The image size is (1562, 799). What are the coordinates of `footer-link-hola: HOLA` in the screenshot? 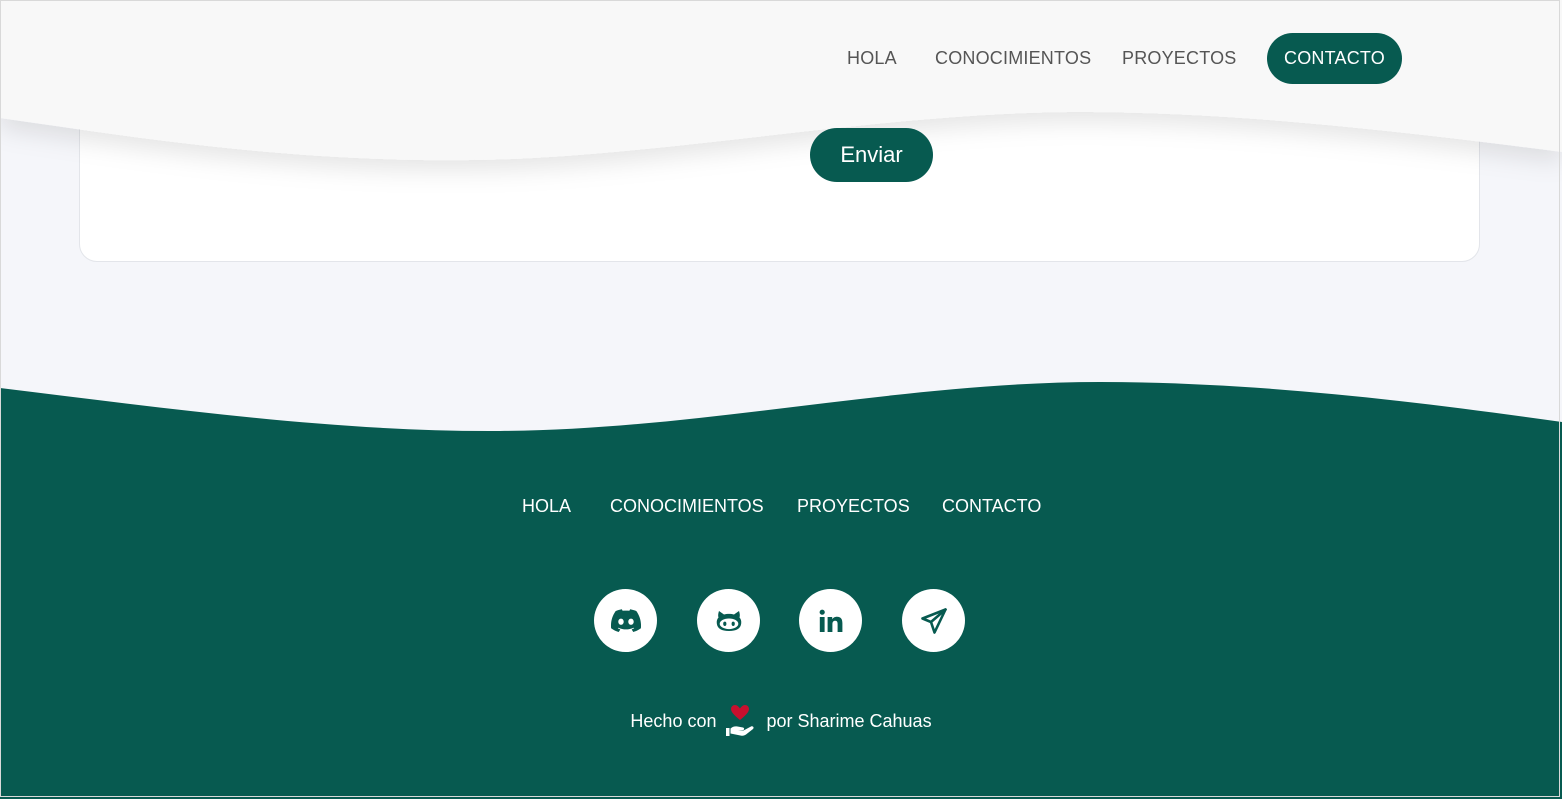 It's located at (546, 506).